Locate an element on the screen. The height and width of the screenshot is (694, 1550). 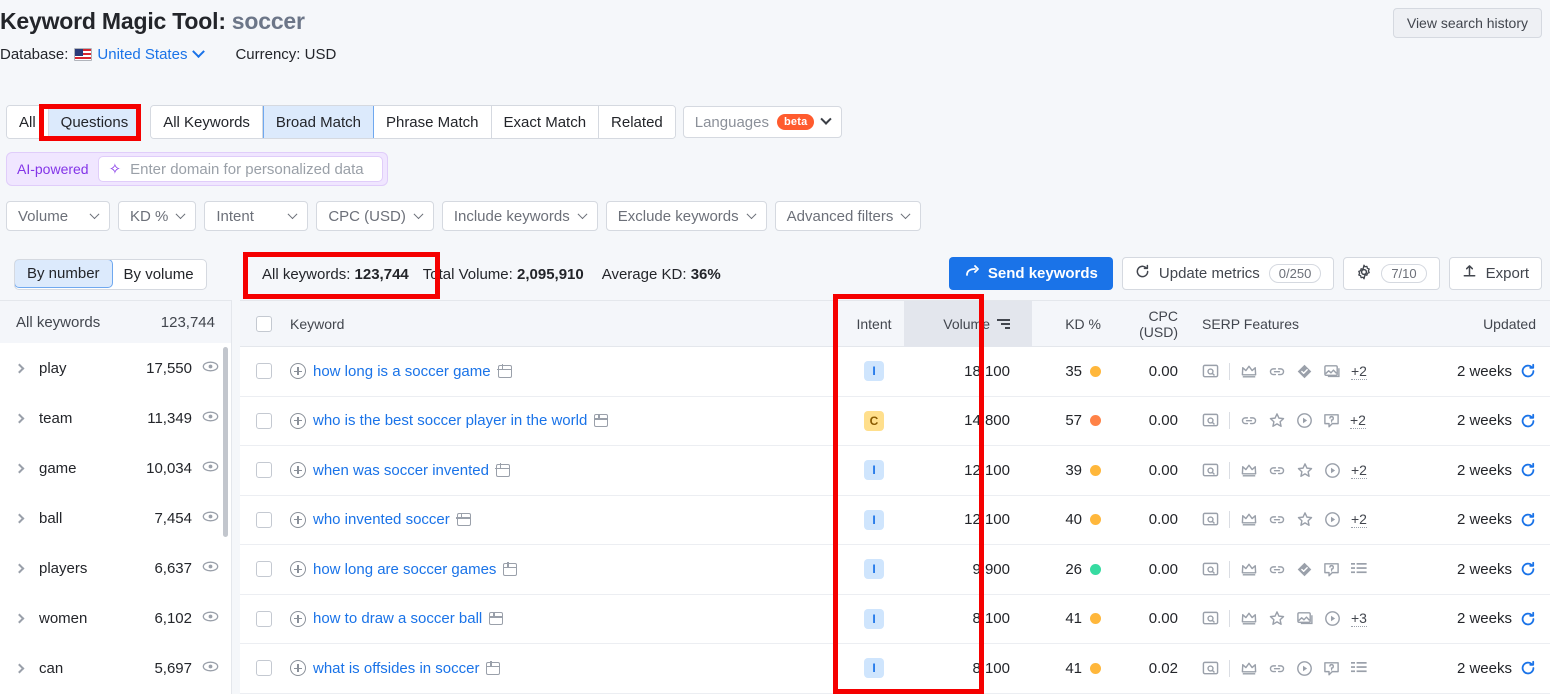
keyword-link: how to draw a soccer ball is located at coordinates (397, 618).